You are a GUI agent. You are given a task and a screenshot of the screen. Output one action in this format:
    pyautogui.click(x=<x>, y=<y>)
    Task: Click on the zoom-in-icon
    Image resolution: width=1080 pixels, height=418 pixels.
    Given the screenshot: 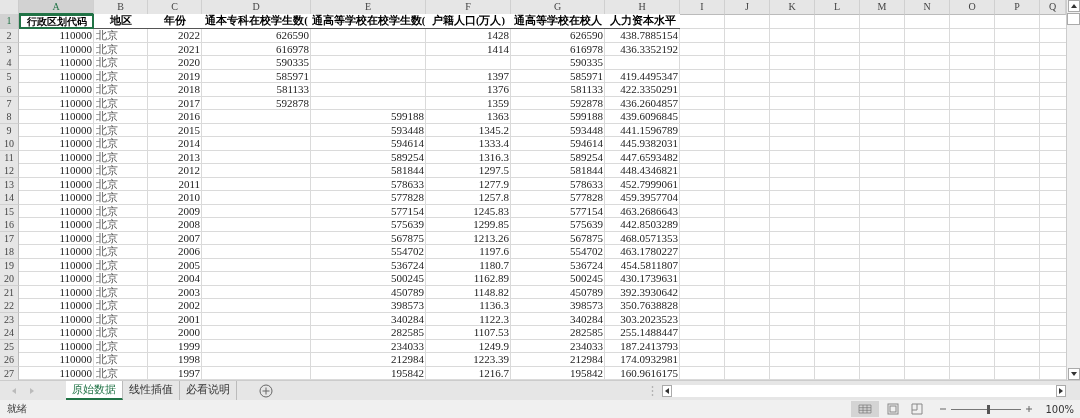 What is the action you would take?
    pyautogui.click(x=1029, y=409)
    